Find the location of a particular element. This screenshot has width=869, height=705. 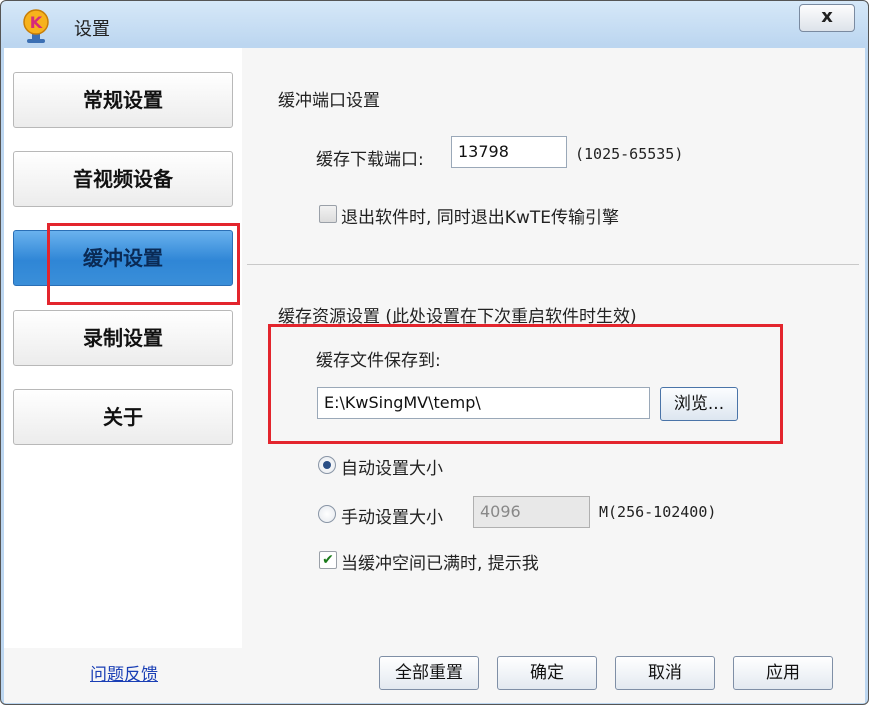

close-button: x is located at coordinates (827, 18).